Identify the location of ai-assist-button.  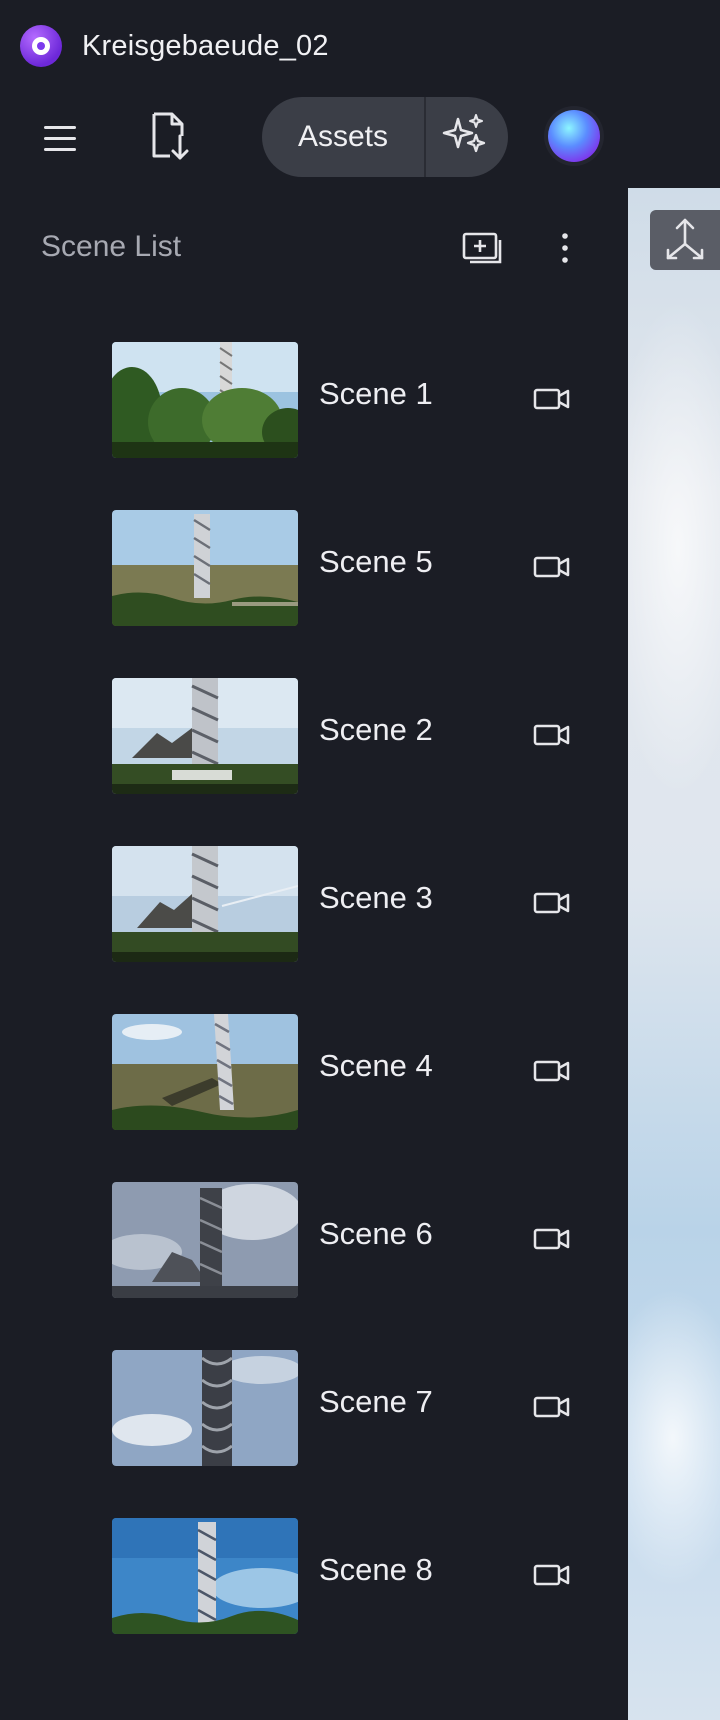
(467, 137).